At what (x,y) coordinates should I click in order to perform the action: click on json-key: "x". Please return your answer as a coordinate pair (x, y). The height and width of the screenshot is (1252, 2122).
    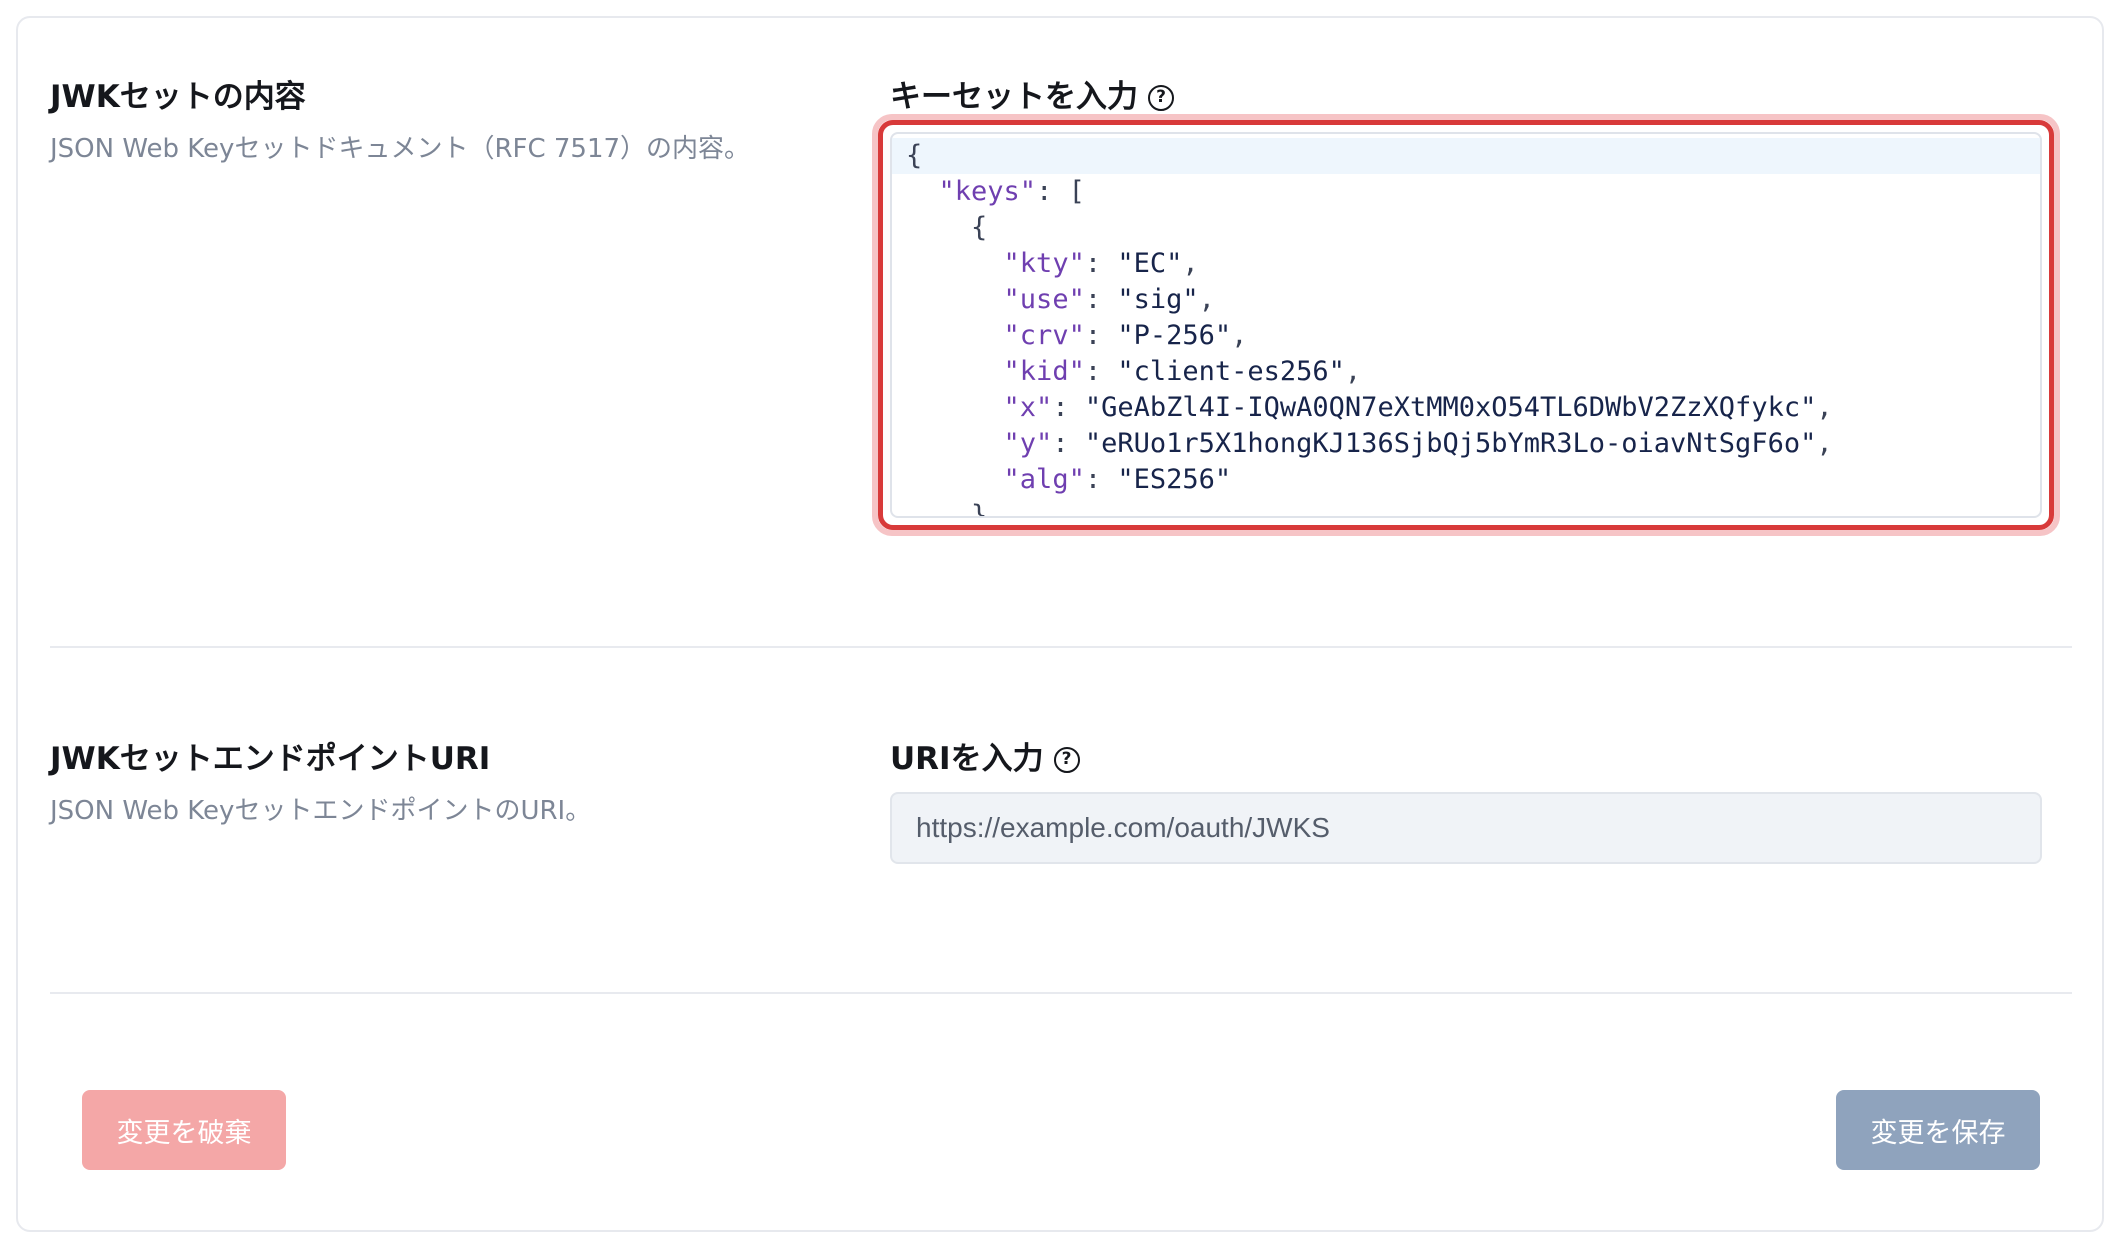
    Looking at the image, I should click on (1028, 407).